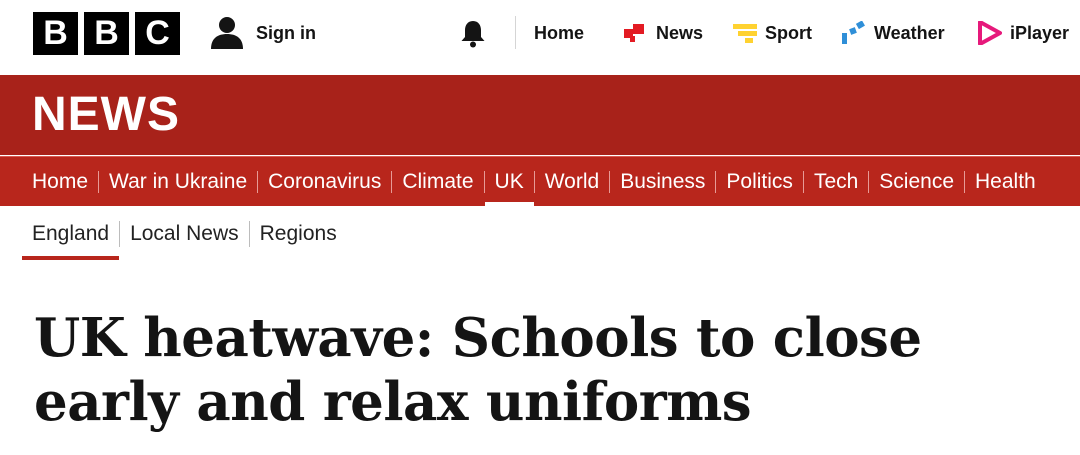 The width and height of the screenshot is (1080, 455). I want to click on topnav-sport: Sport, so click(772, 33).